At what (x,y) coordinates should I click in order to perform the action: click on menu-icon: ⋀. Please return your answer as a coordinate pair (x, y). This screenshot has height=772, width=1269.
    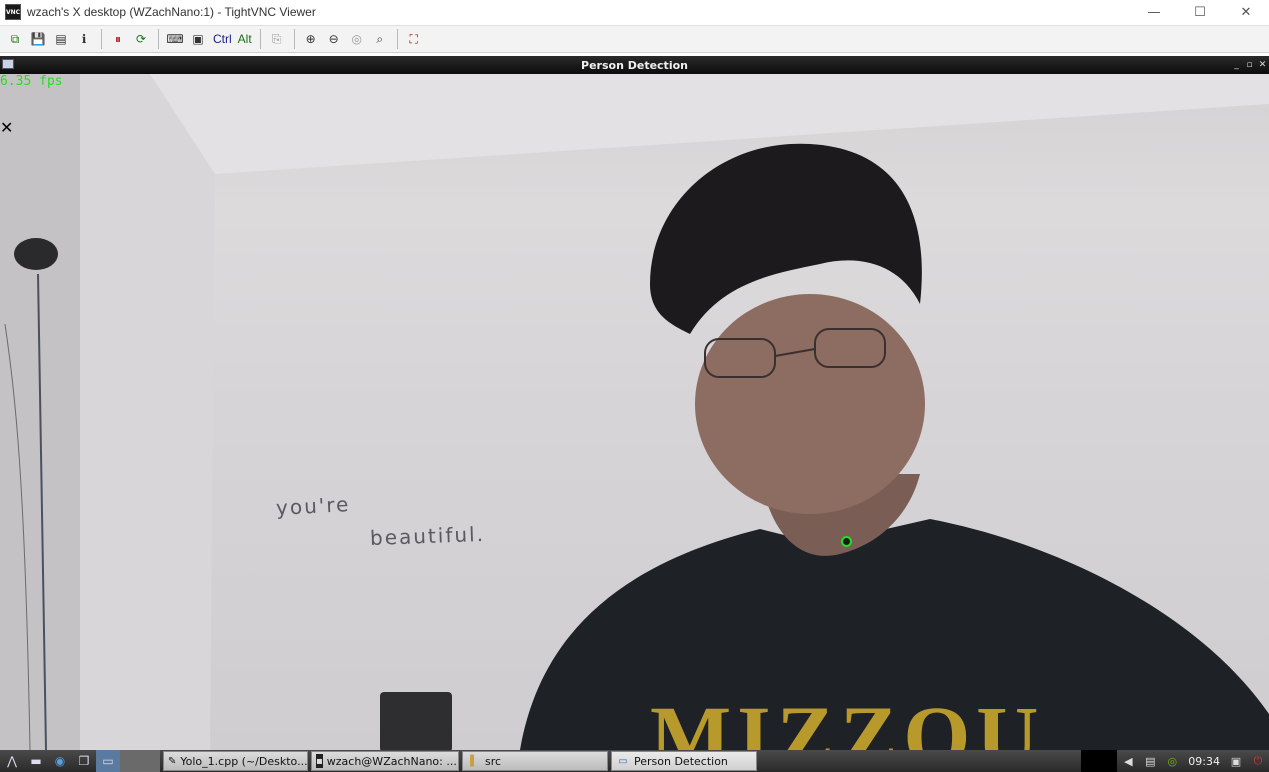
    Looking at the image, I should click on (12, 761).